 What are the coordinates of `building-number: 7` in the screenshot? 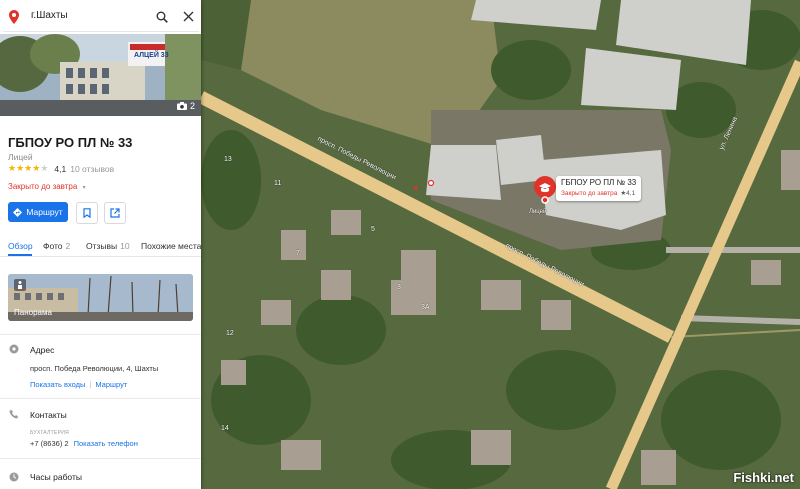 It's located at (298, 253).